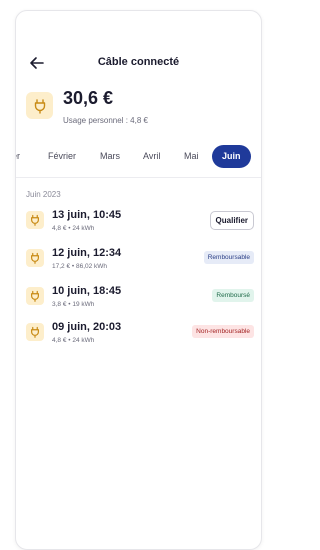  Describe the element at coordinates (18, 156) in the screenshot. I see `tab-janvier: ier` at that location.